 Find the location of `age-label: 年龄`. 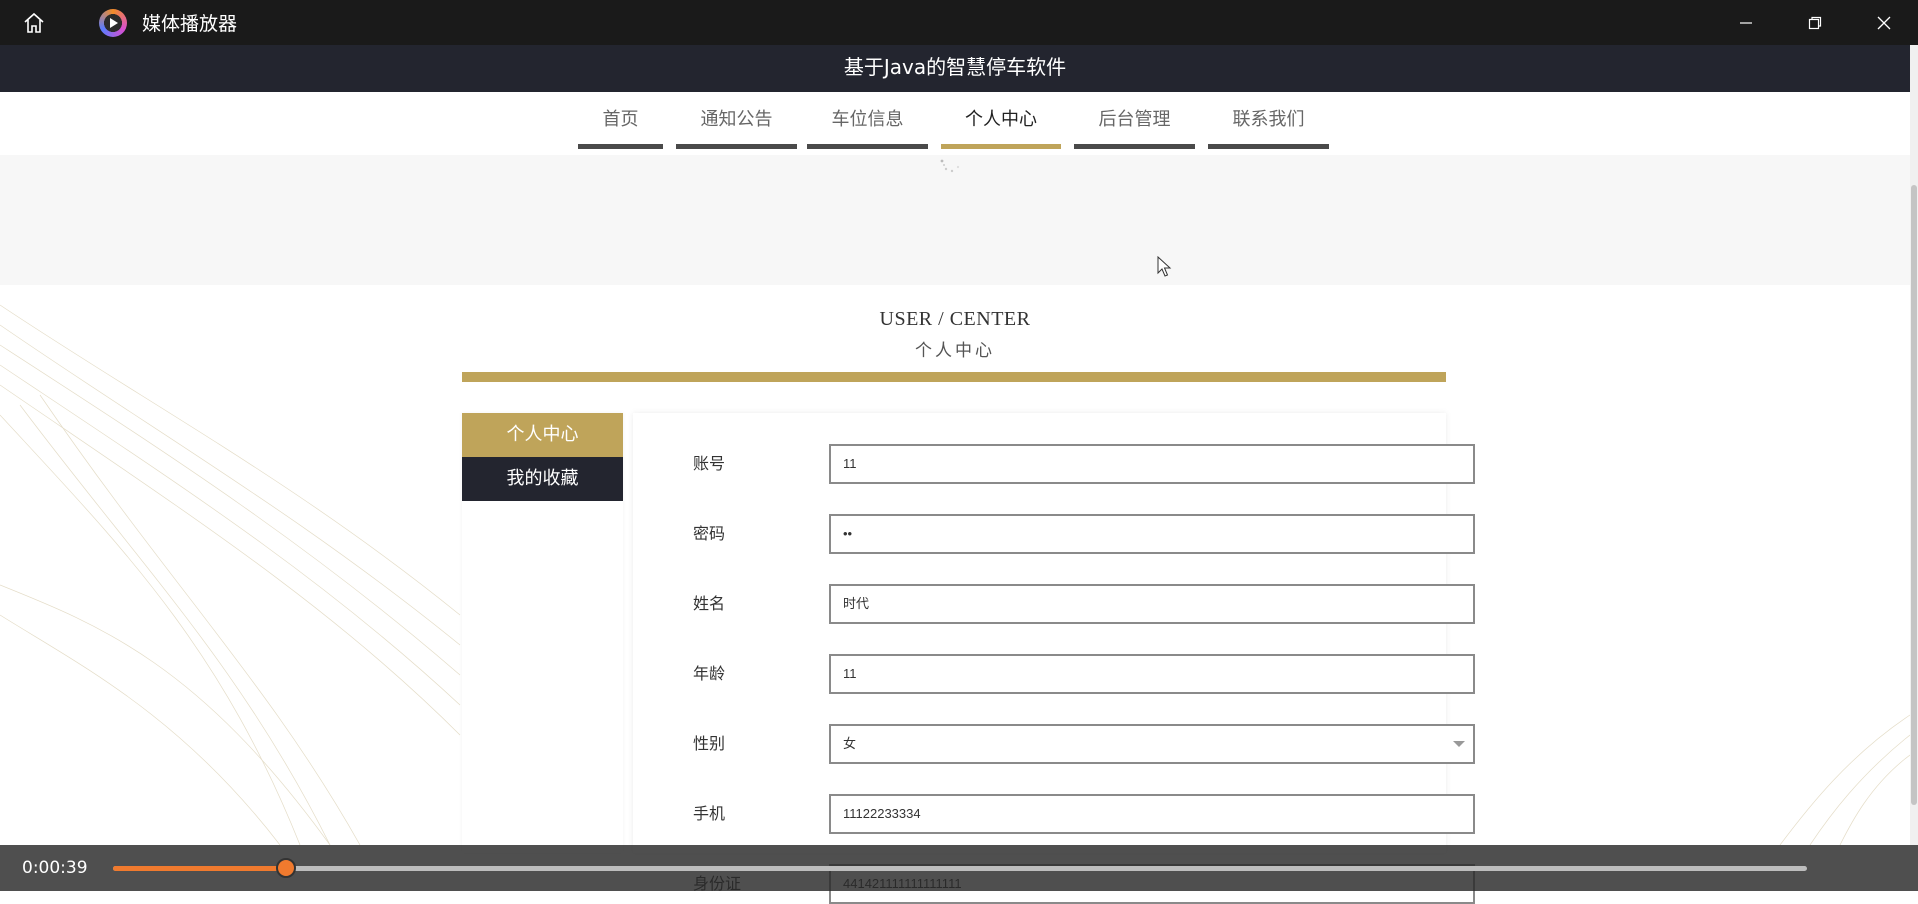

age-label: 年龄 is located at coordinates (709, 673).